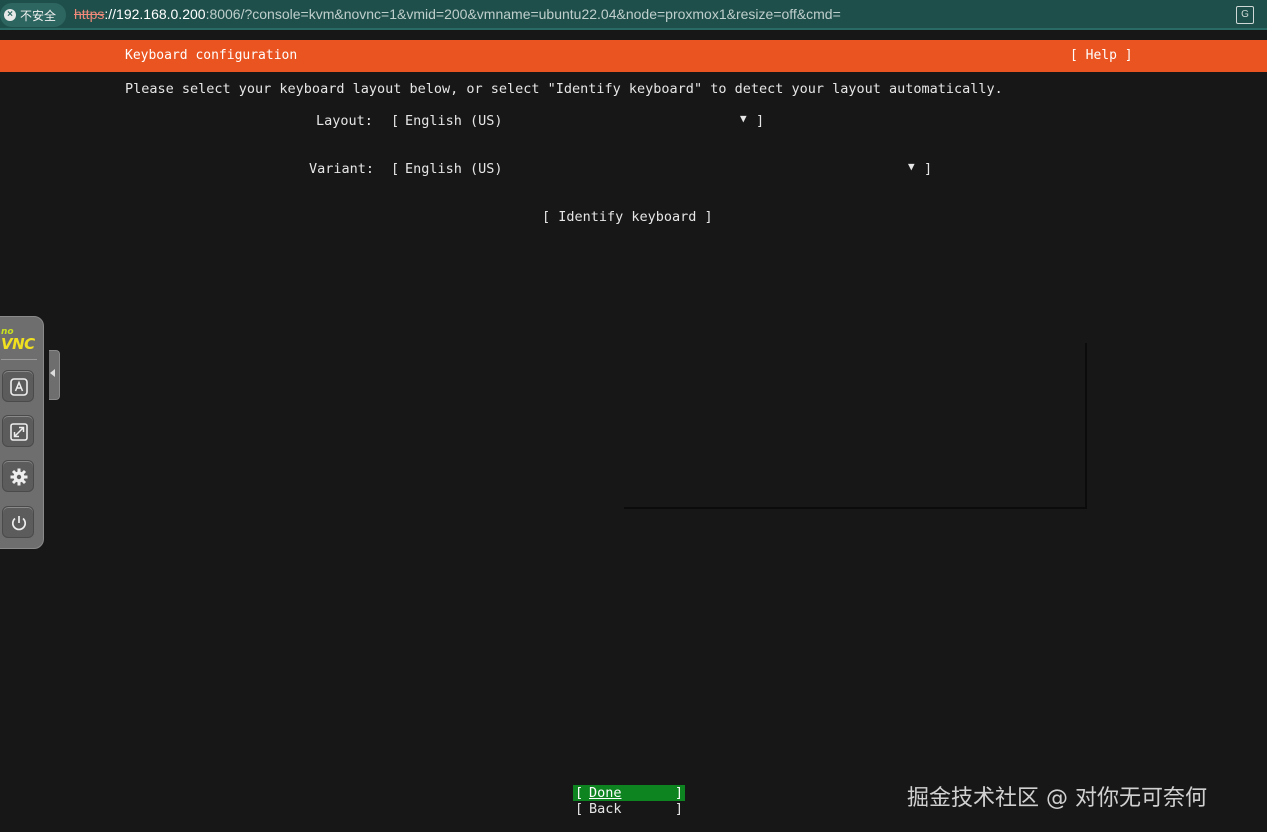  What do you see at coordinates (89, 14) in the screenshot?
I see `url-scheme: https` at bounding box center [89, 14].